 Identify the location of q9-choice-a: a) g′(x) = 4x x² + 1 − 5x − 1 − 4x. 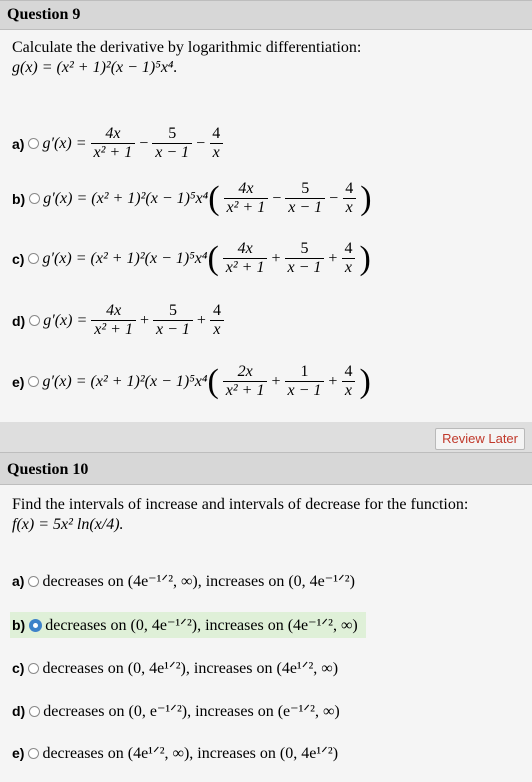
(119, 143).